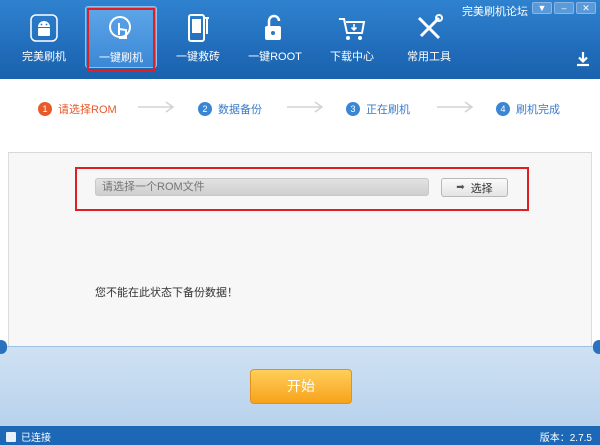  I want to click on step-number: 3, so click(353, 109).